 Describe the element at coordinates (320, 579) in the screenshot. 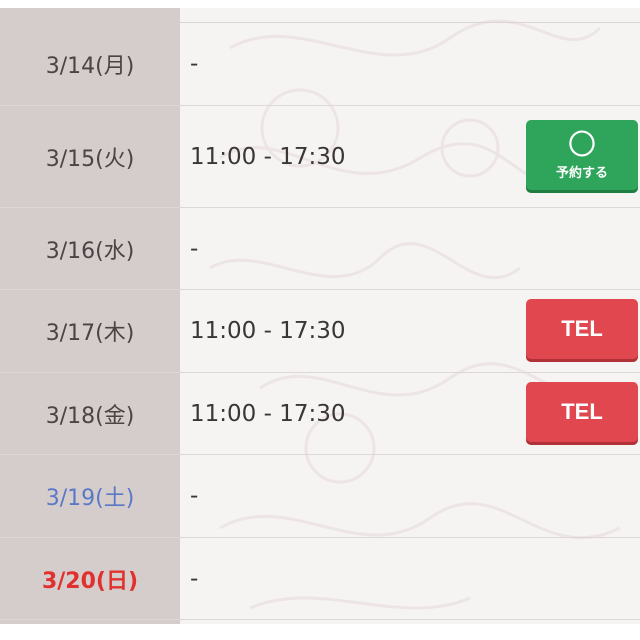

I see `schedule-row-3-20: 3/20(日) -` at that location.